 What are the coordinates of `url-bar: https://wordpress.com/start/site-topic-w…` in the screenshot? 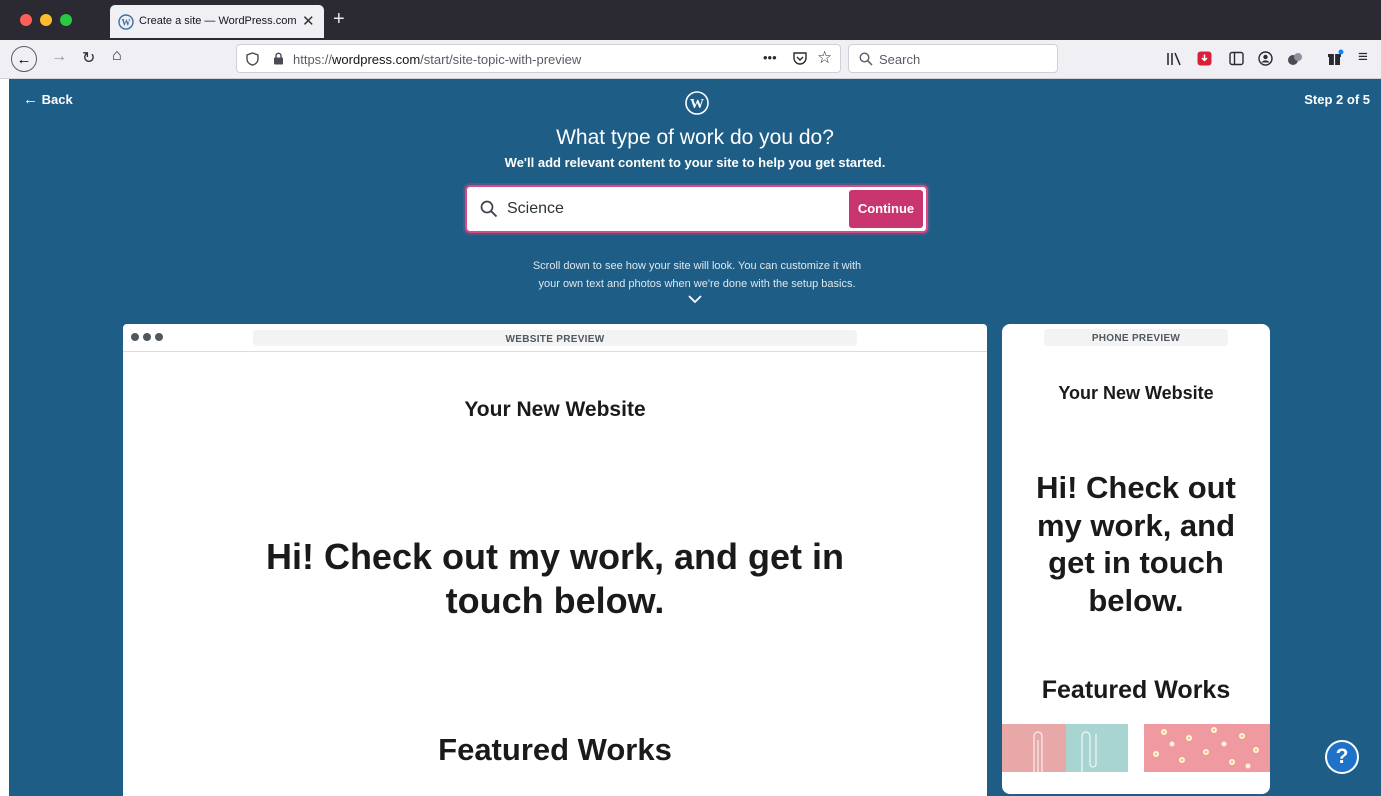 It's located at (538, 58).